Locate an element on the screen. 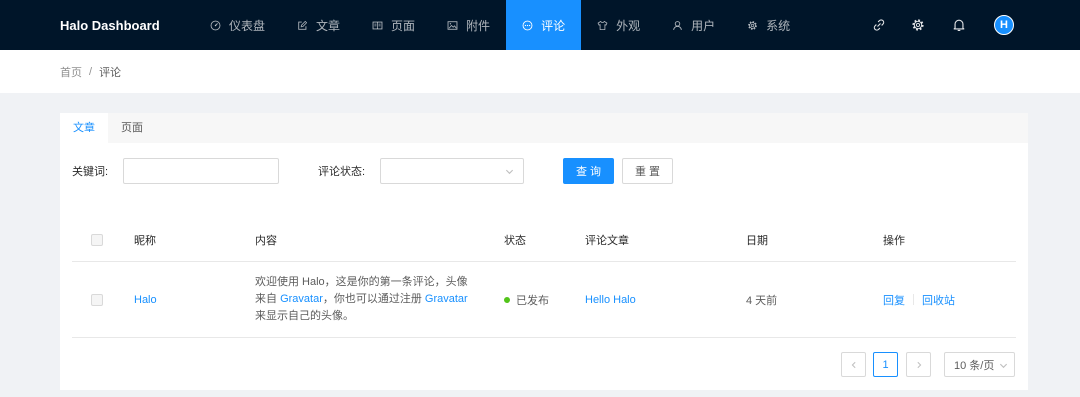  menu-item-comments: 评论 is located at coordinates (544, 25).